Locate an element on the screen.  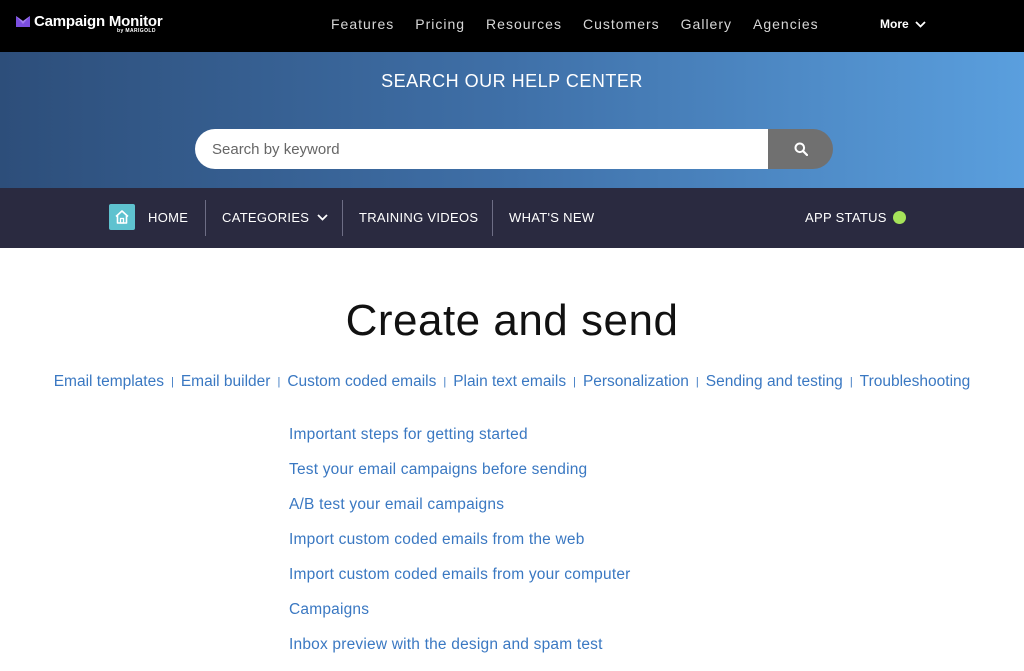
app-status-link: APP STATUS is located at coordinates (855, 217).